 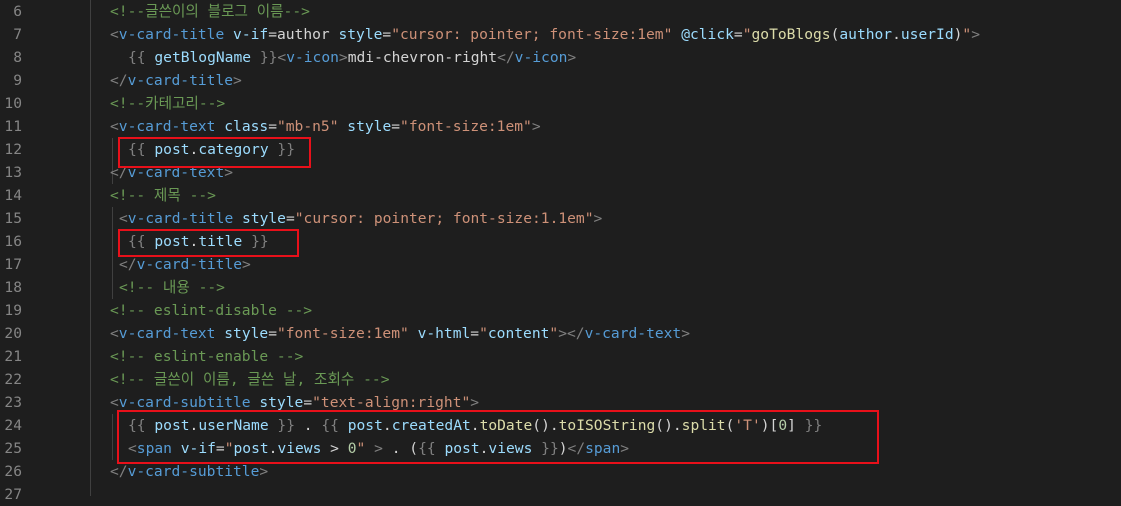 What do you see at coordinates (246, 126) in the screenshot?
I see `code-token: class` at bounding box center [246, 126].